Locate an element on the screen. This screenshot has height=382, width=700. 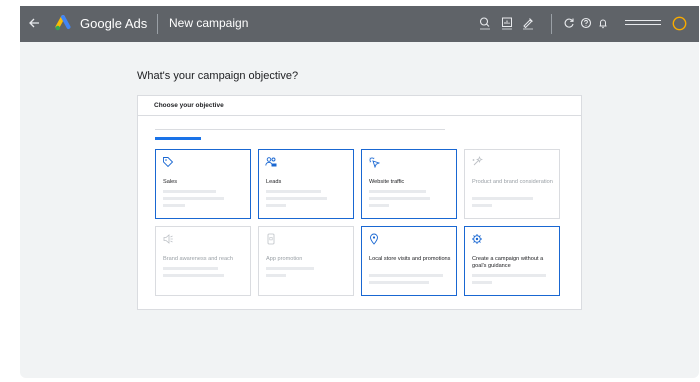
objective-label: Sales is located at coordinates (170, 182).